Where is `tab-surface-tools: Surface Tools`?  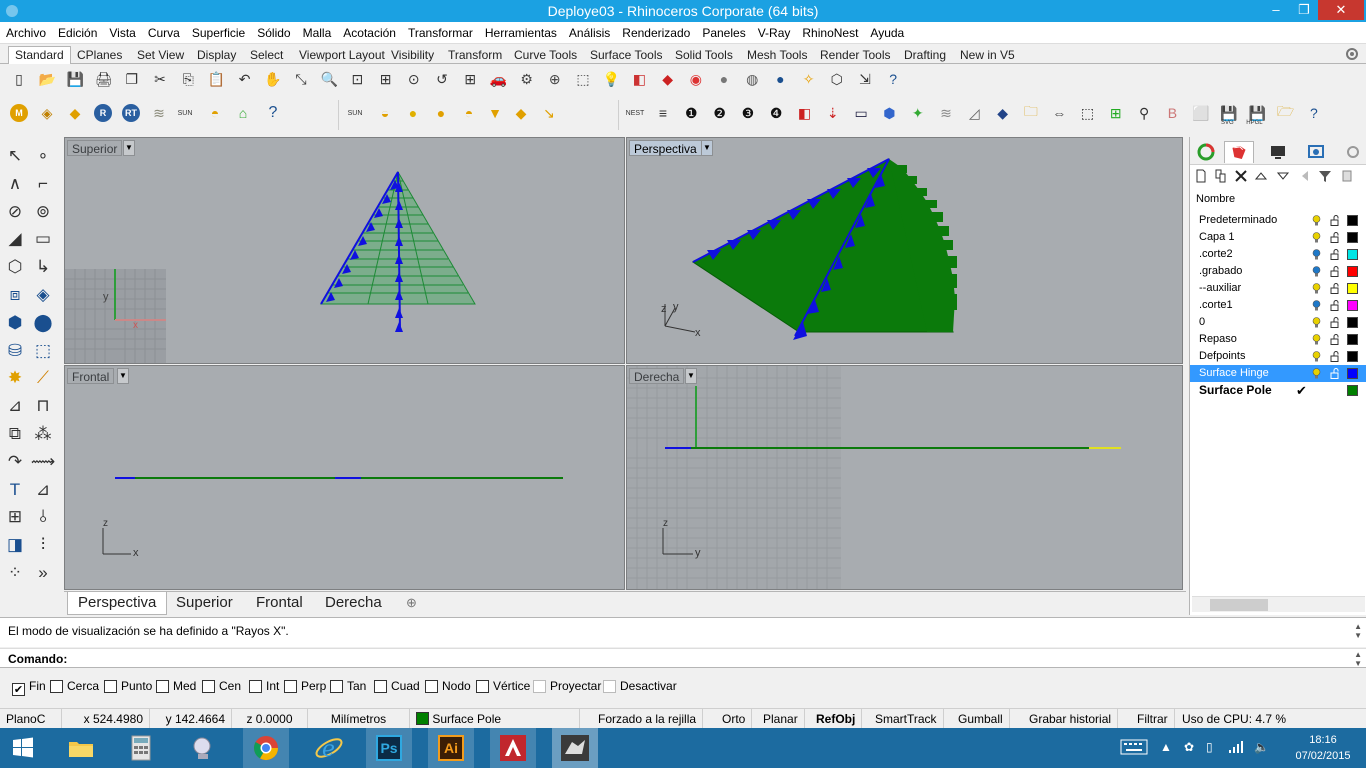
tab-surface-tools: Surface Tools is located at coordinates (626, 55).